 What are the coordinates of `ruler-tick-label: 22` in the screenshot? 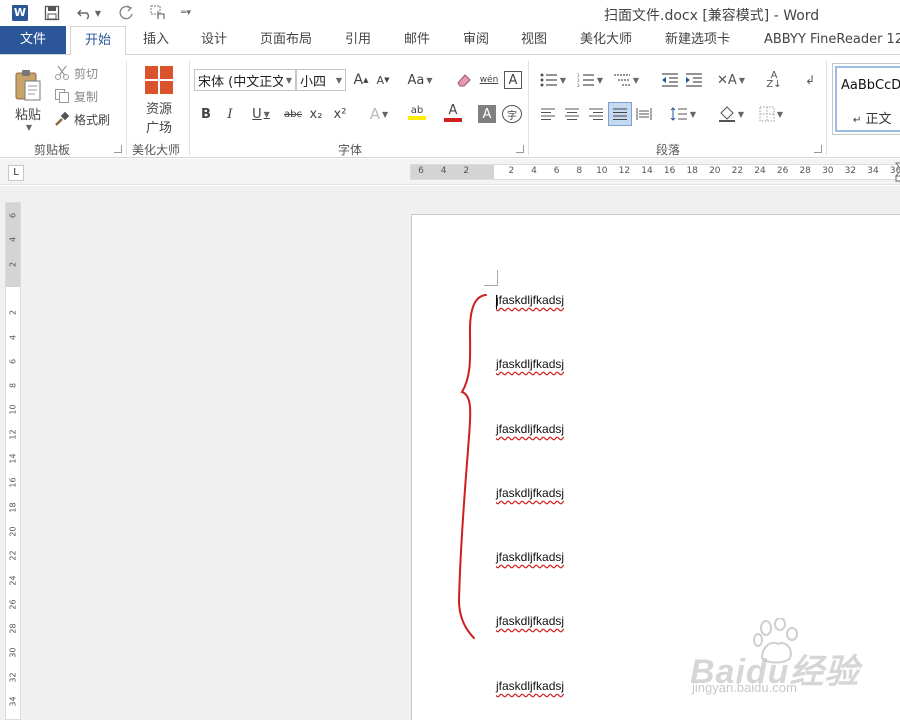 It's located at (13, 555).